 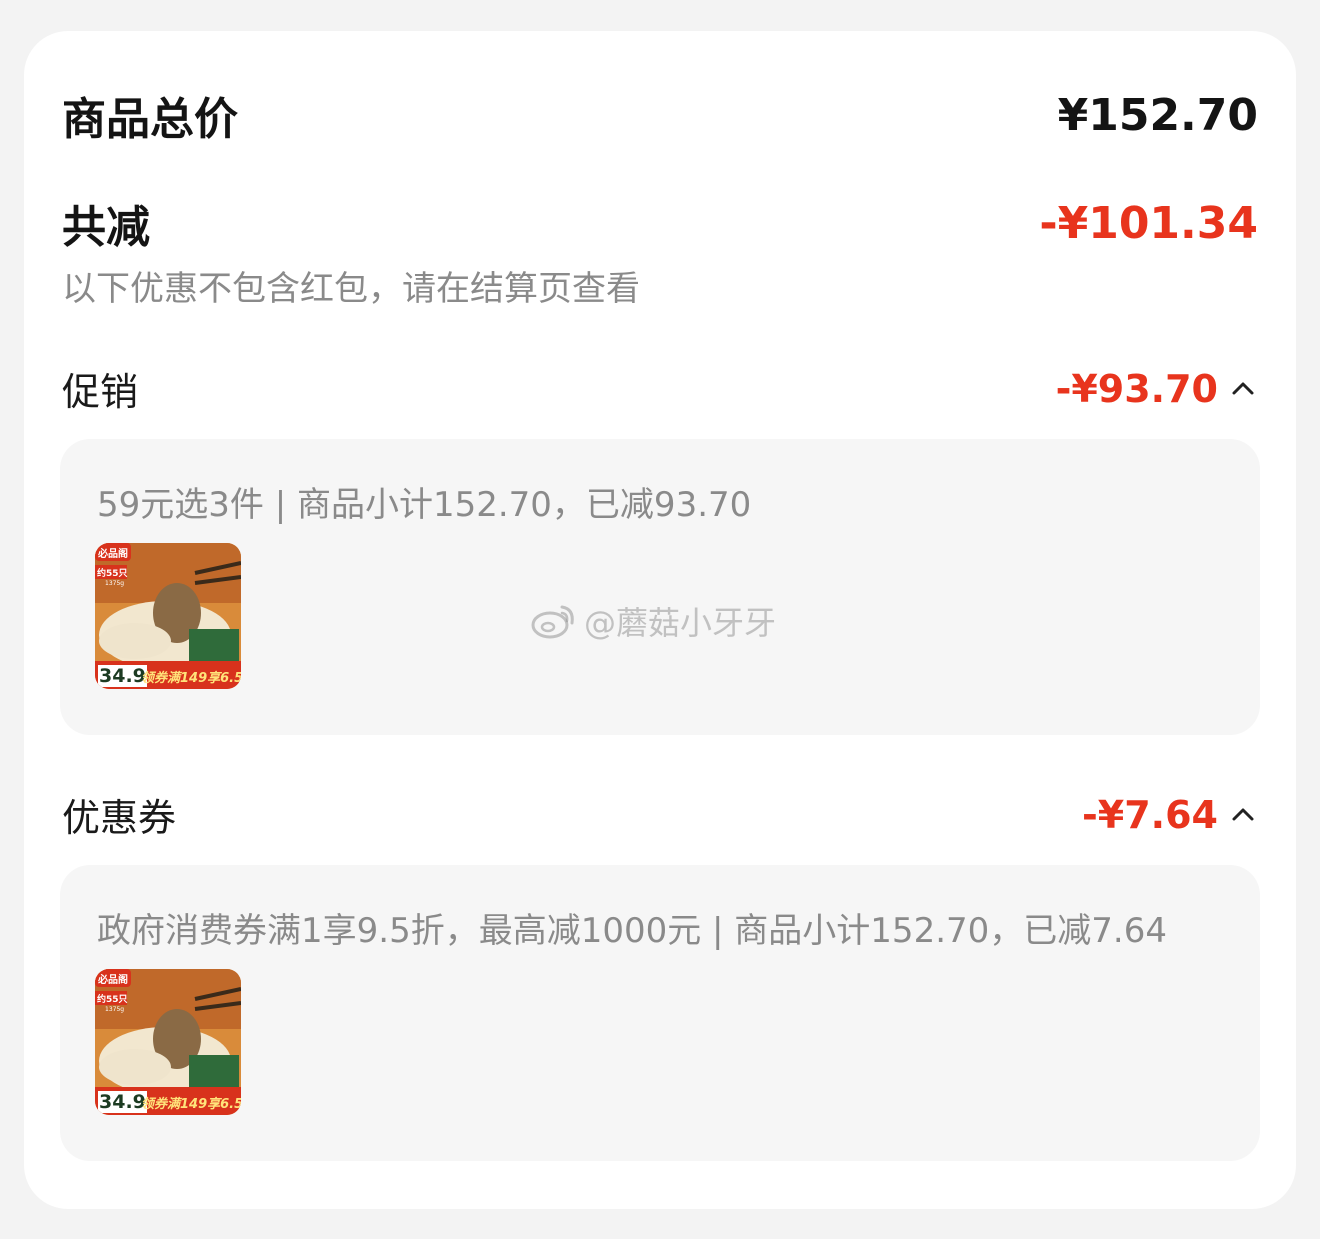 What do you see at coordinates (660, 814) in the screenshot?
I see `coupon-header: 优惠券 -¥7.64` at bounding box center [660, 814].